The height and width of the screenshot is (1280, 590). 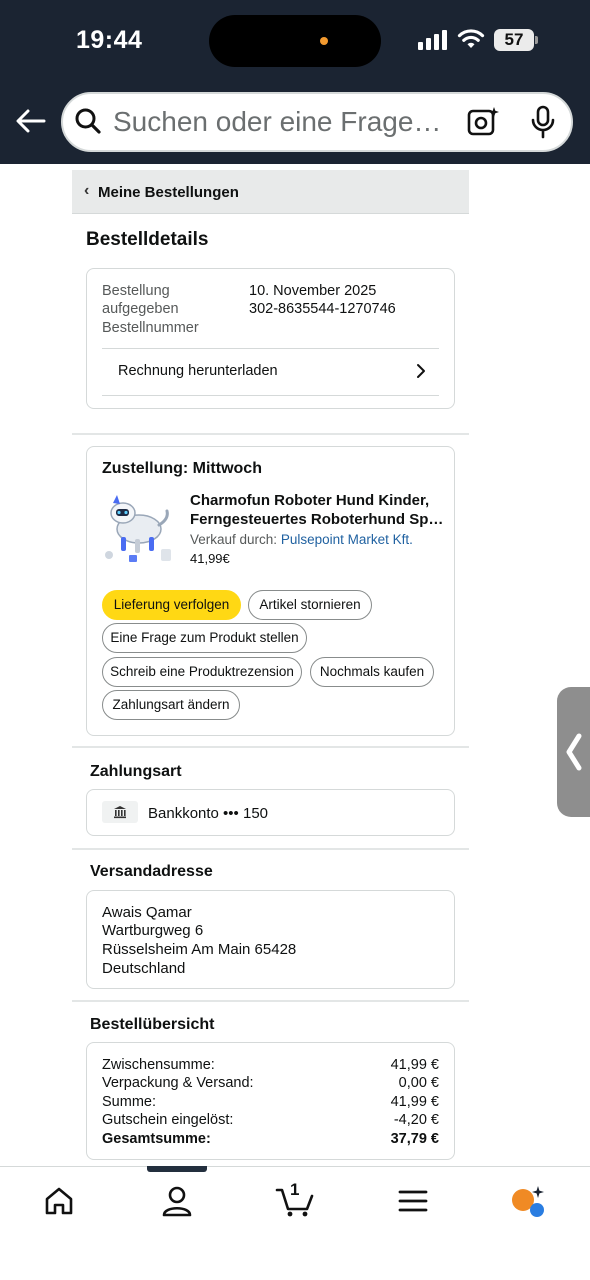 I want to click on status-time: 19:44, so click(x=109, y=40).